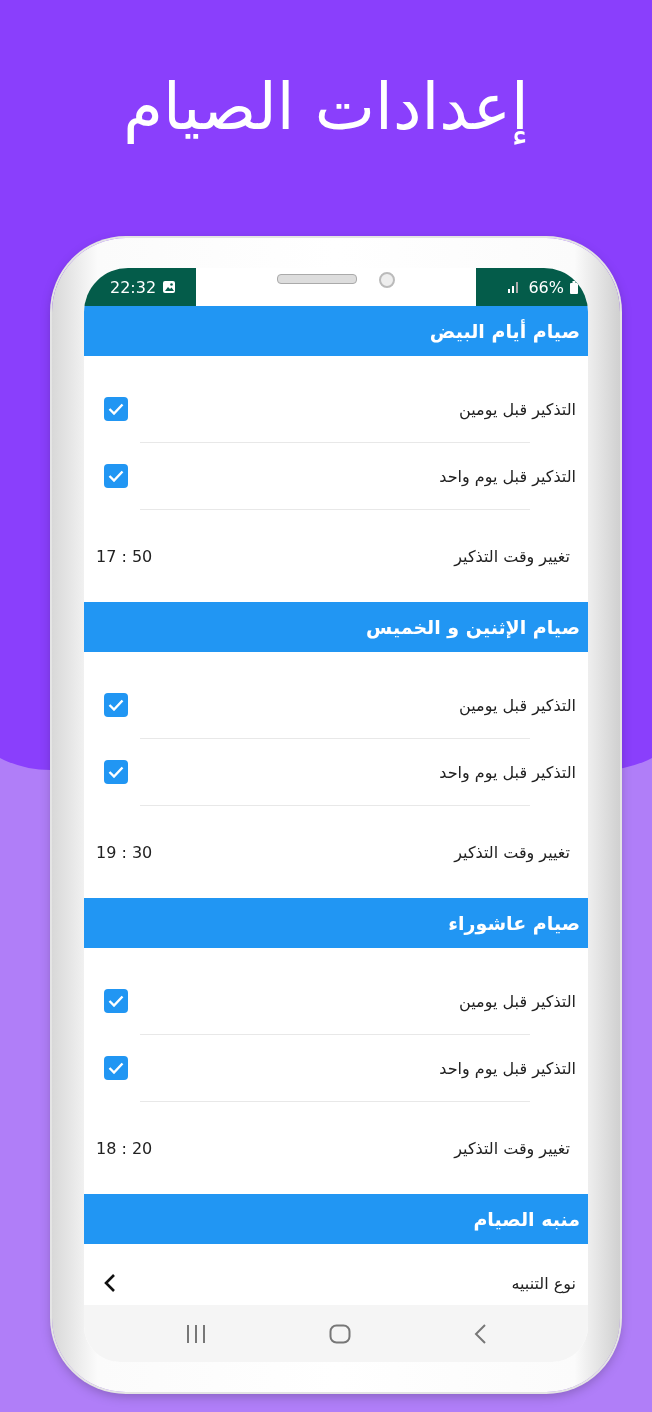 The width and height of the screenshot is (652, 1412). Describe the element at coordinates (196, 1333) in the screenshot. I see `recent-apps-icon` at that location.